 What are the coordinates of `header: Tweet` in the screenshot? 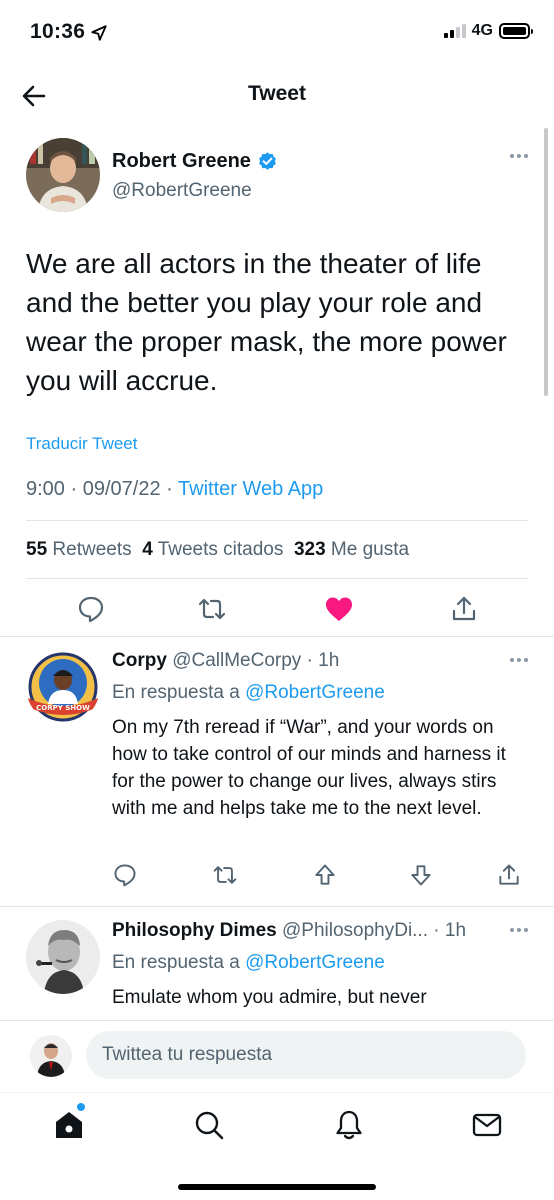 It's located at (277, 96).